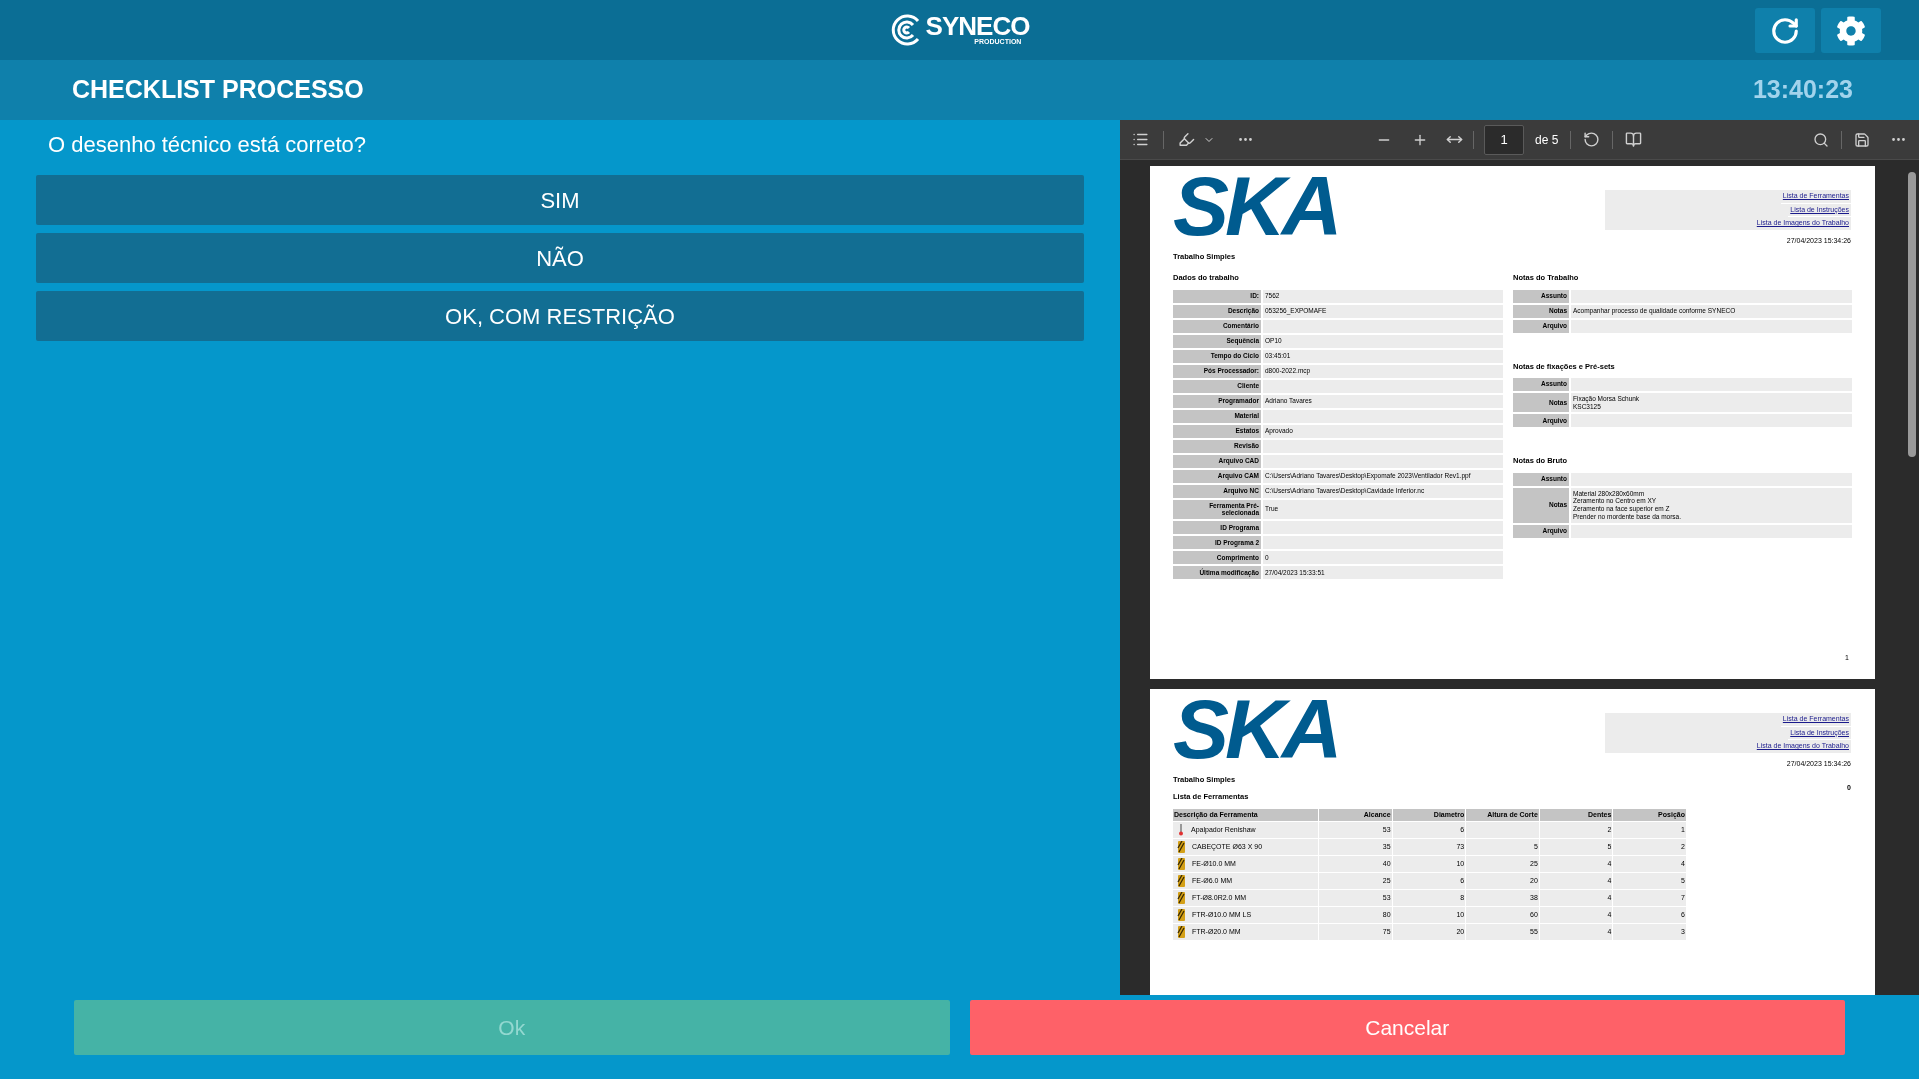  I want to click on search-icon, so click(1821, 139).